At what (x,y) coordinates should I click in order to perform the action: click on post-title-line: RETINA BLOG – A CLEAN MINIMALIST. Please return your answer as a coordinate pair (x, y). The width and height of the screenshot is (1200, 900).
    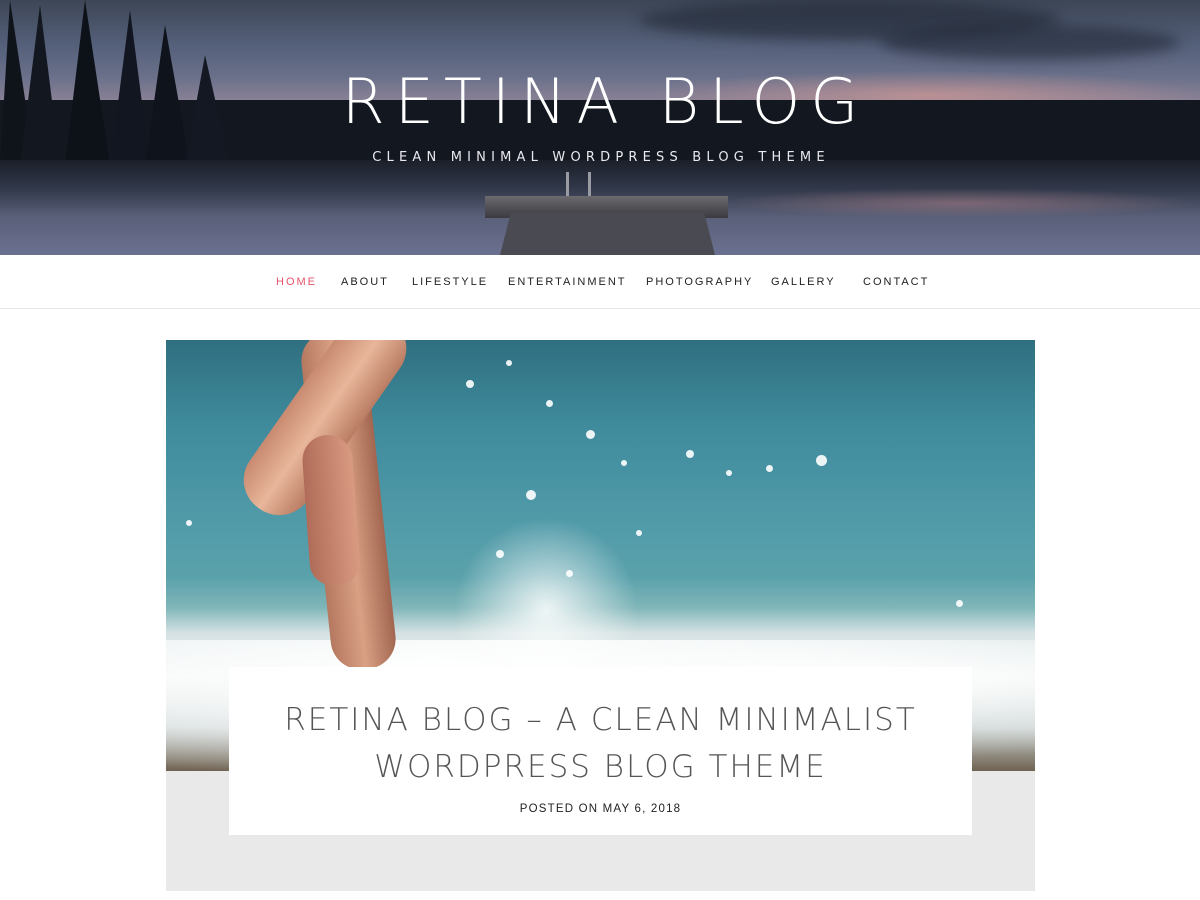
    Looking at the image, I should click on (600, 720).